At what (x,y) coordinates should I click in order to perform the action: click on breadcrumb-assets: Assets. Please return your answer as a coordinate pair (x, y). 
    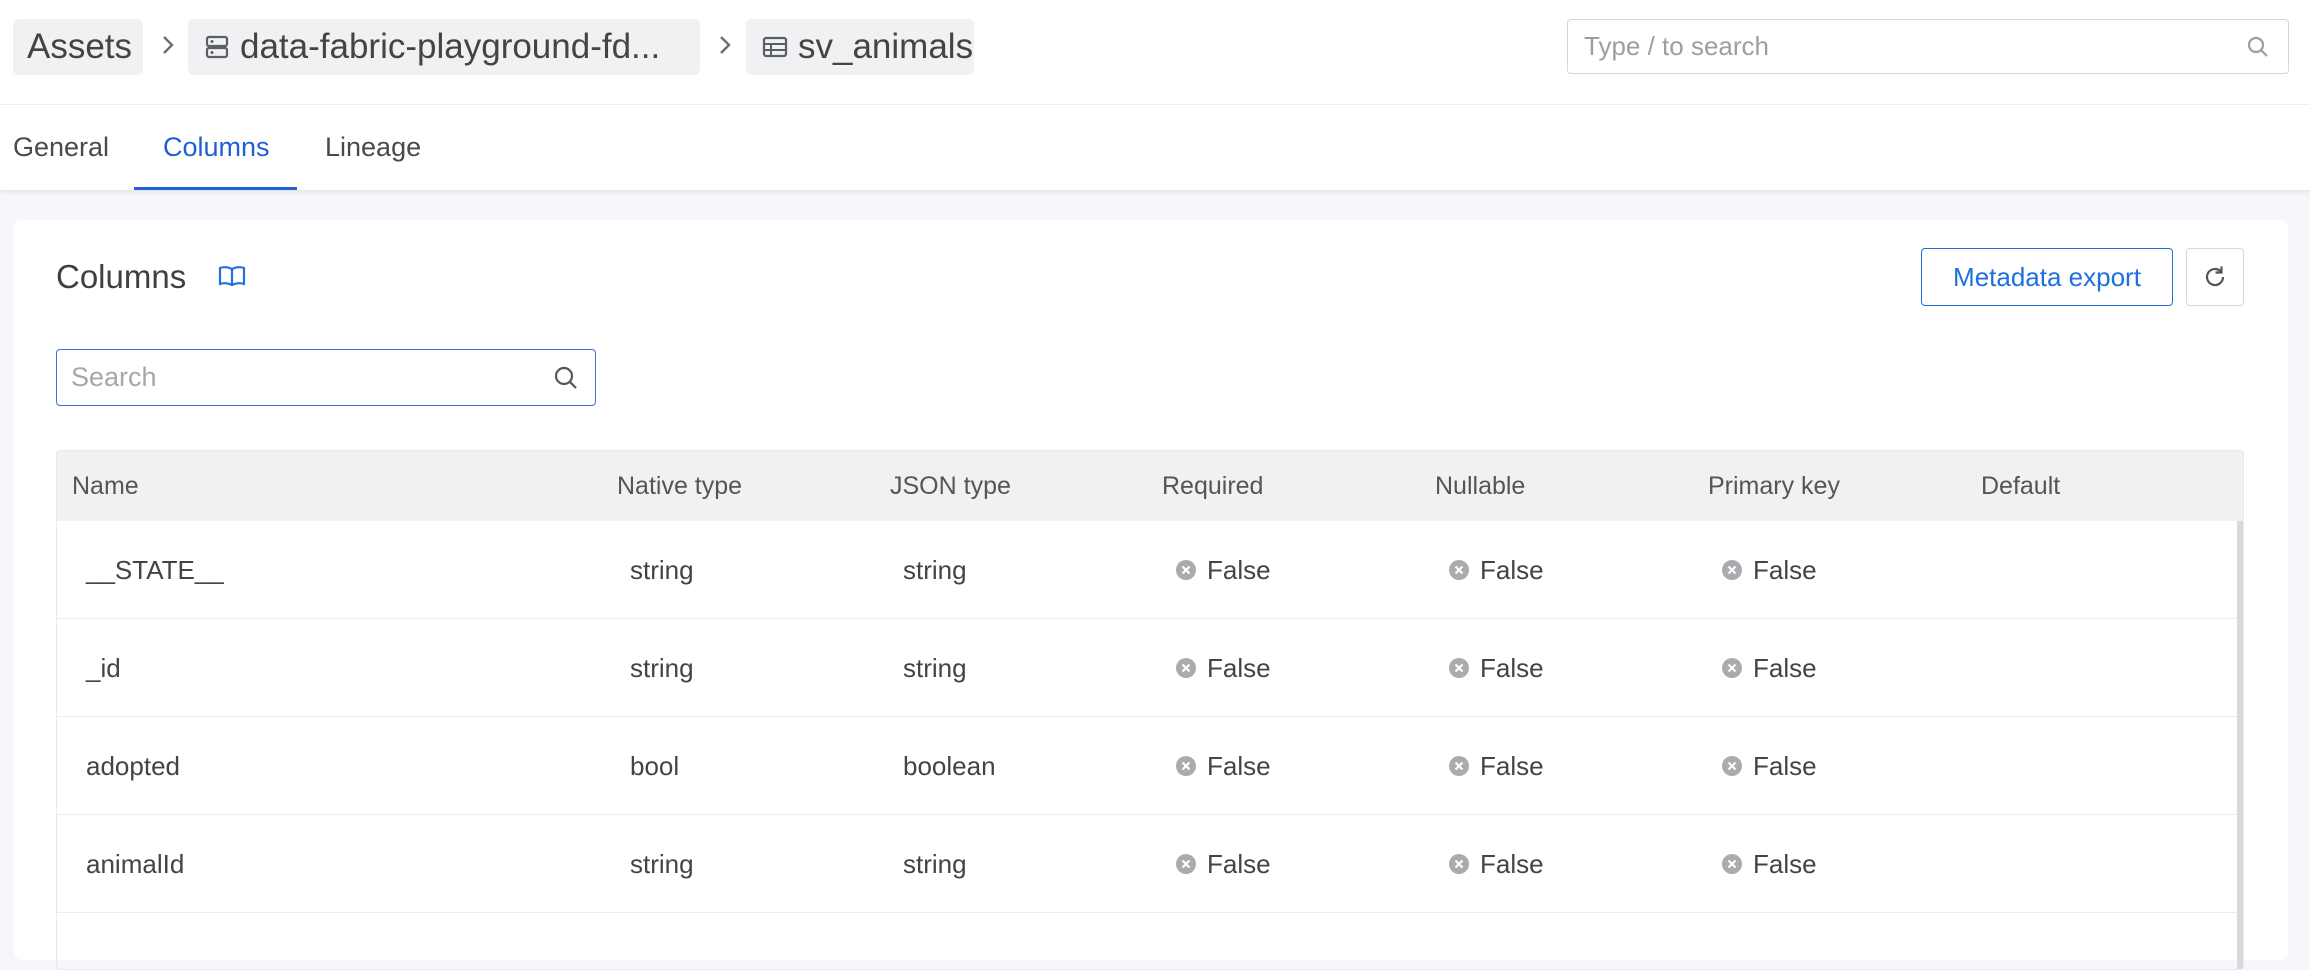
    Looking at the image, I should click on (78, 47).